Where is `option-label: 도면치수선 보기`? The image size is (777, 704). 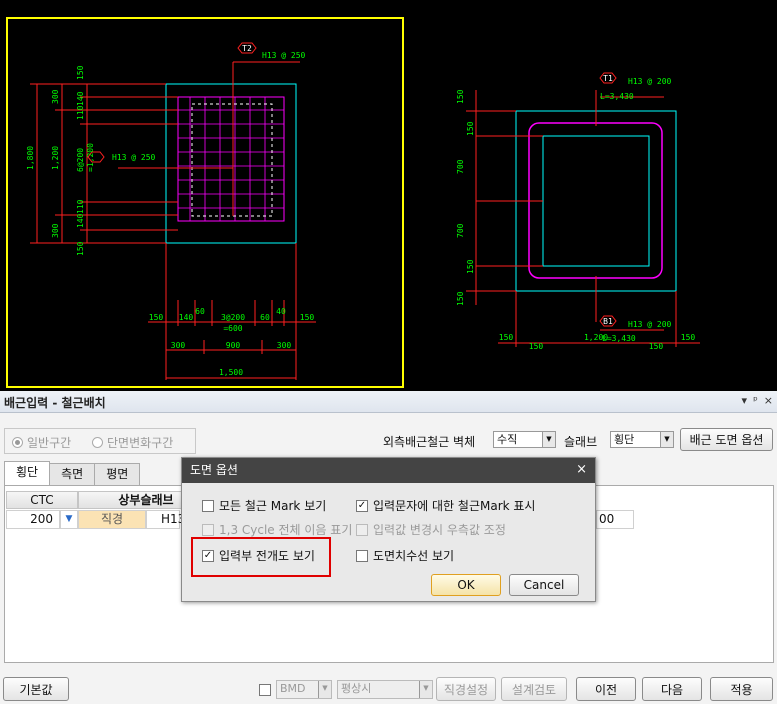 option-label: 도면치수선 보기 is located at coordinates (414, 556).